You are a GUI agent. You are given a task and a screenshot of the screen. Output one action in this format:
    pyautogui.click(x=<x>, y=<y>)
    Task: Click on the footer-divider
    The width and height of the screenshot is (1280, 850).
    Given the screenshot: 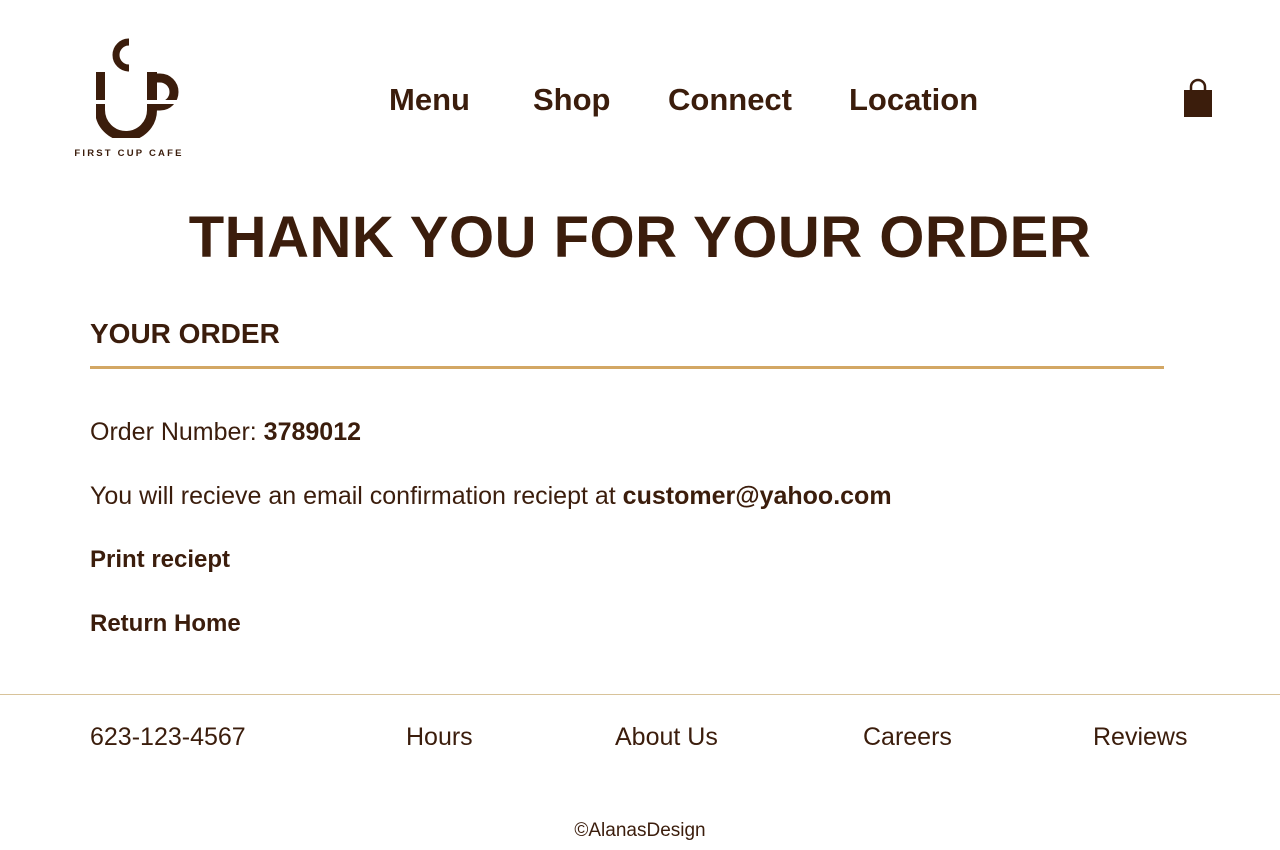 What is the action you would take?
    pyautogui.click(x=640, y=694)
    